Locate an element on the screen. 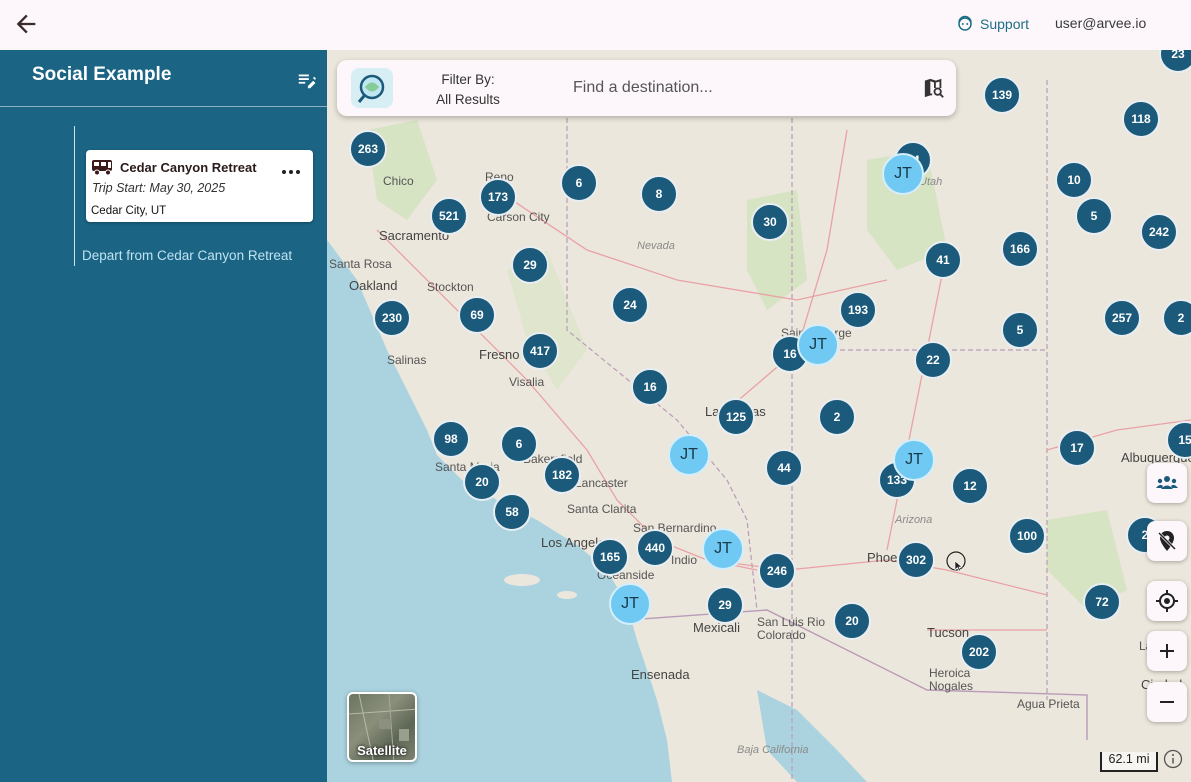  cluster-marker: 193 is located at coordinates (858, 310).